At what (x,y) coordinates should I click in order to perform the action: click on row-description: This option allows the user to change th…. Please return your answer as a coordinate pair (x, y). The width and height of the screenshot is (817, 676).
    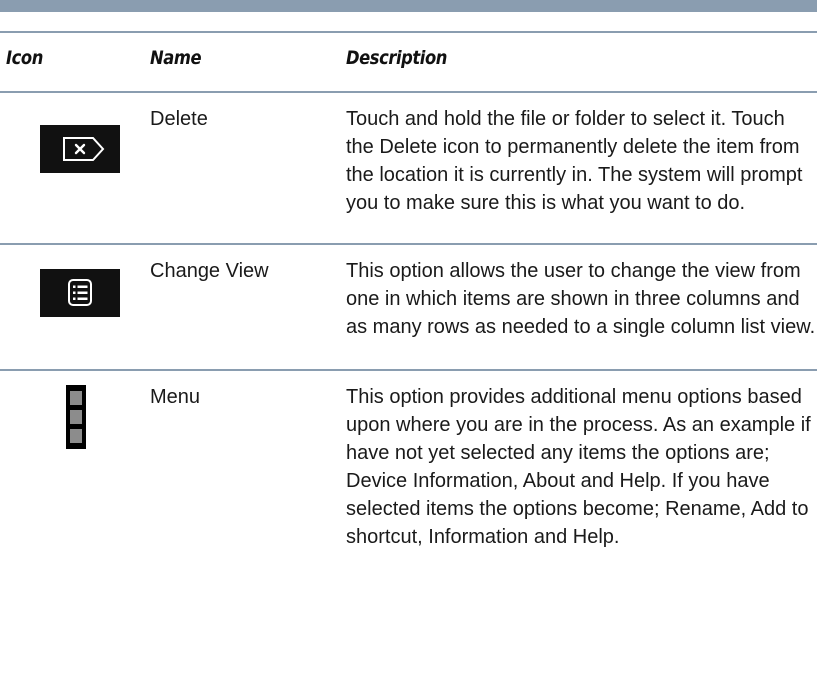
    Looking at the image, I should click on (581, 299).